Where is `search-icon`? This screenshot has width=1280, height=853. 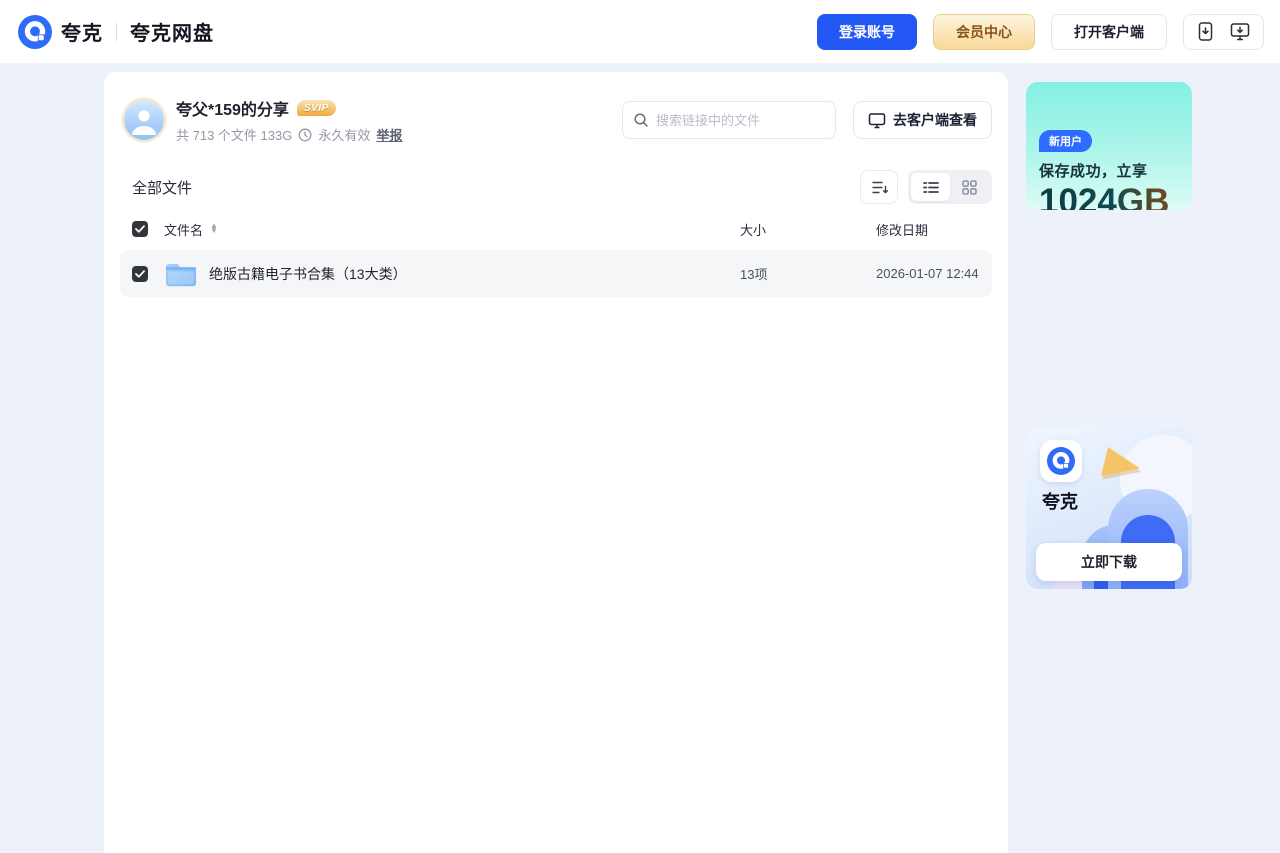 search-icon is located at coordinates (641, 120).